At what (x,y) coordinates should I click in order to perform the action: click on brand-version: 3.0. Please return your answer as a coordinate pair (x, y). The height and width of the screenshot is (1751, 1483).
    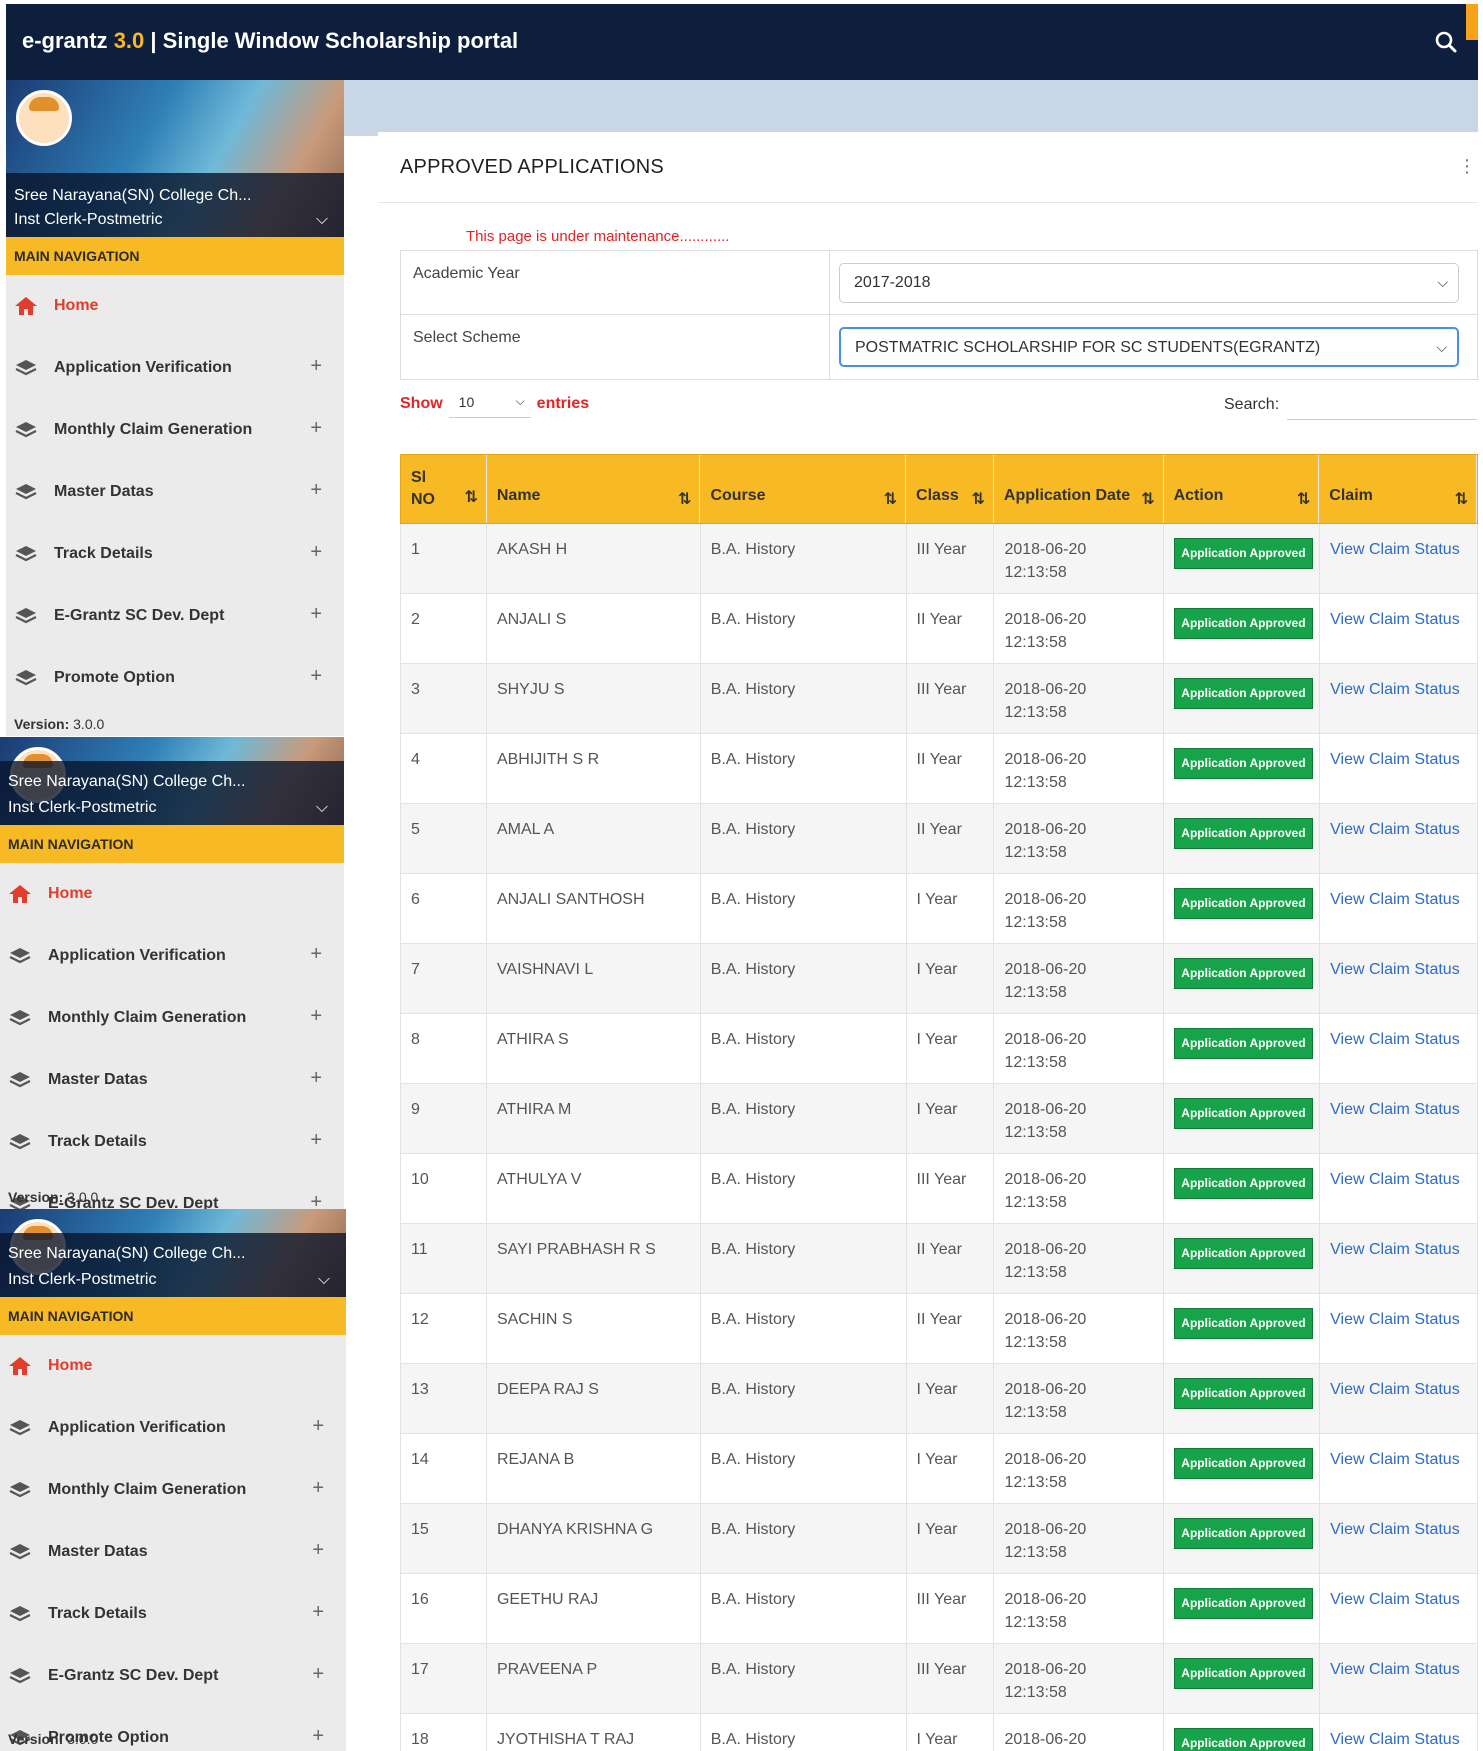
    Looking at the image, I should click on (129, 40).